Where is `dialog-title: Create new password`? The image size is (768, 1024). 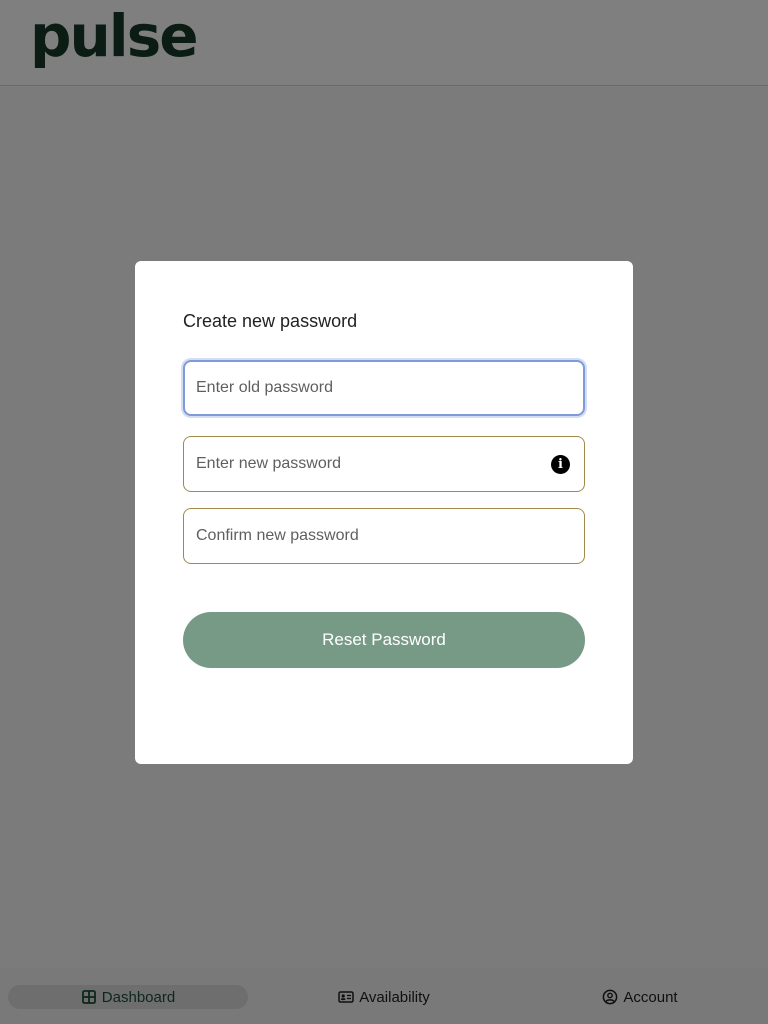 dialog-title: Create new password is located at coordinates (270, 321).